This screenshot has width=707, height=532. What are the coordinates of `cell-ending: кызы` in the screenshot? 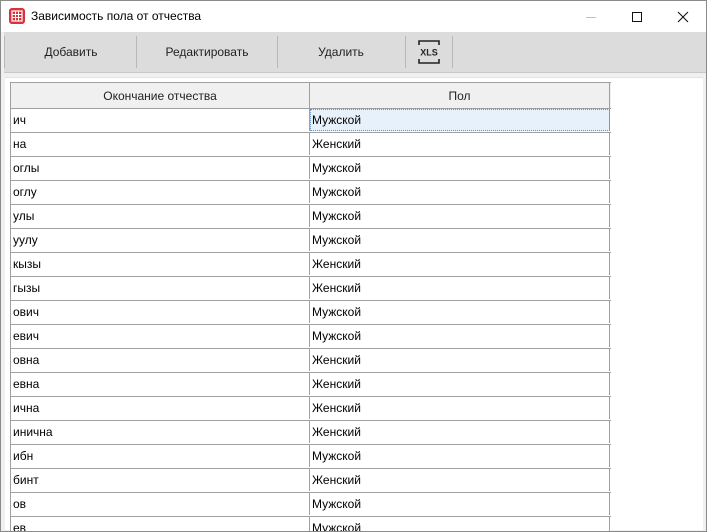 It's located at (160, 264).